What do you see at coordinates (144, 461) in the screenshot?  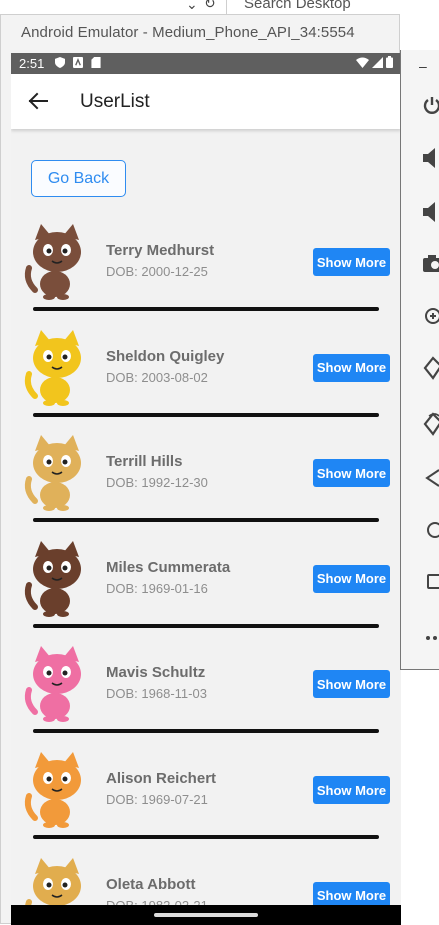 I see `user-name: Terrill Hills` at bounding box center [144, 461].